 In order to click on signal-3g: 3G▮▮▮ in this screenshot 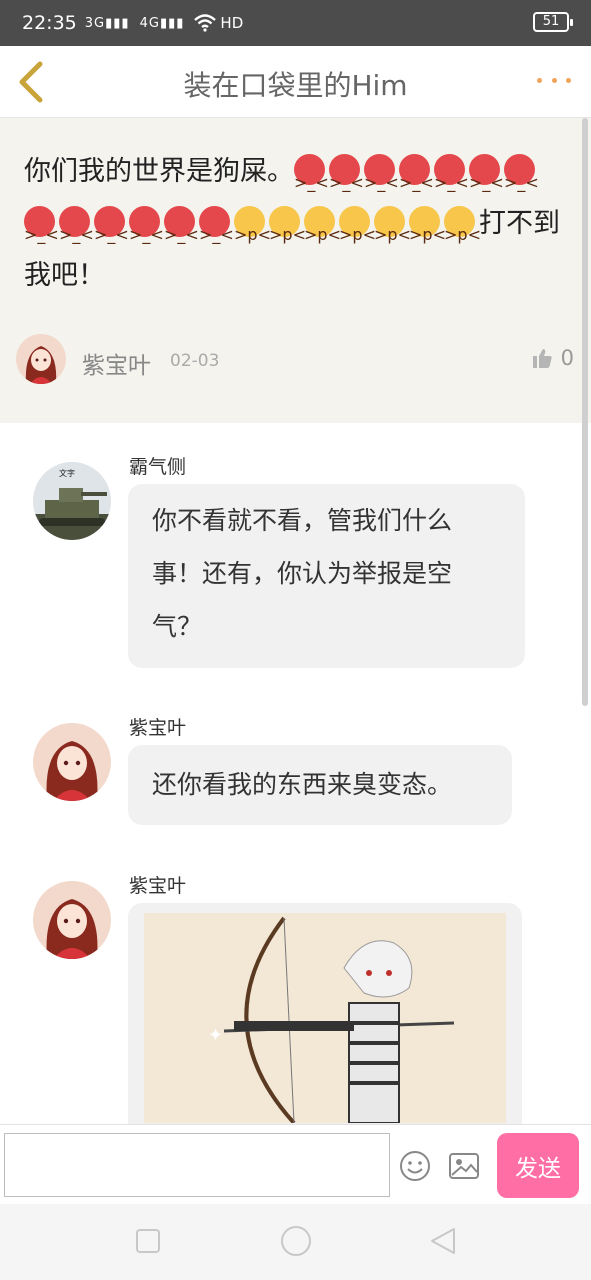, I will do `click(107, 23)`.